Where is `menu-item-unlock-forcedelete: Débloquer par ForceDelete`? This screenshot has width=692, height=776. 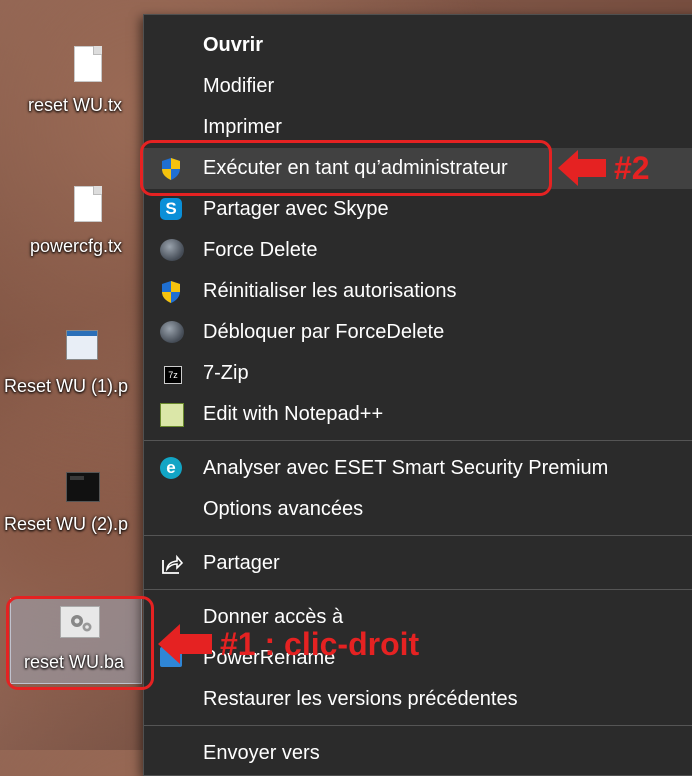 menu-item-unlock-forcedelete: Débloquer par ForceDelete is located at coordinates (418, 332).